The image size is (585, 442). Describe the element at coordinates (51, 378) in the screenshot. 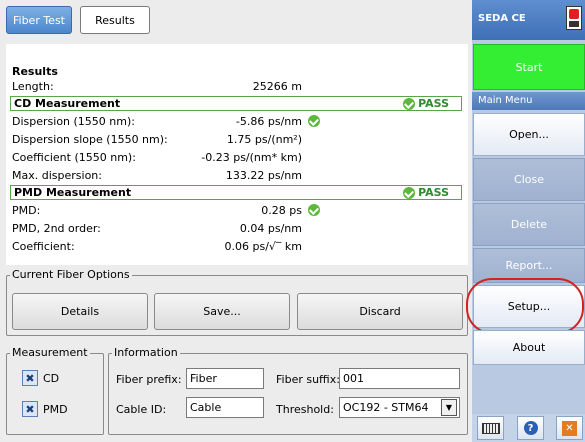

I see `cd-checkbox-label: CD` at that location.